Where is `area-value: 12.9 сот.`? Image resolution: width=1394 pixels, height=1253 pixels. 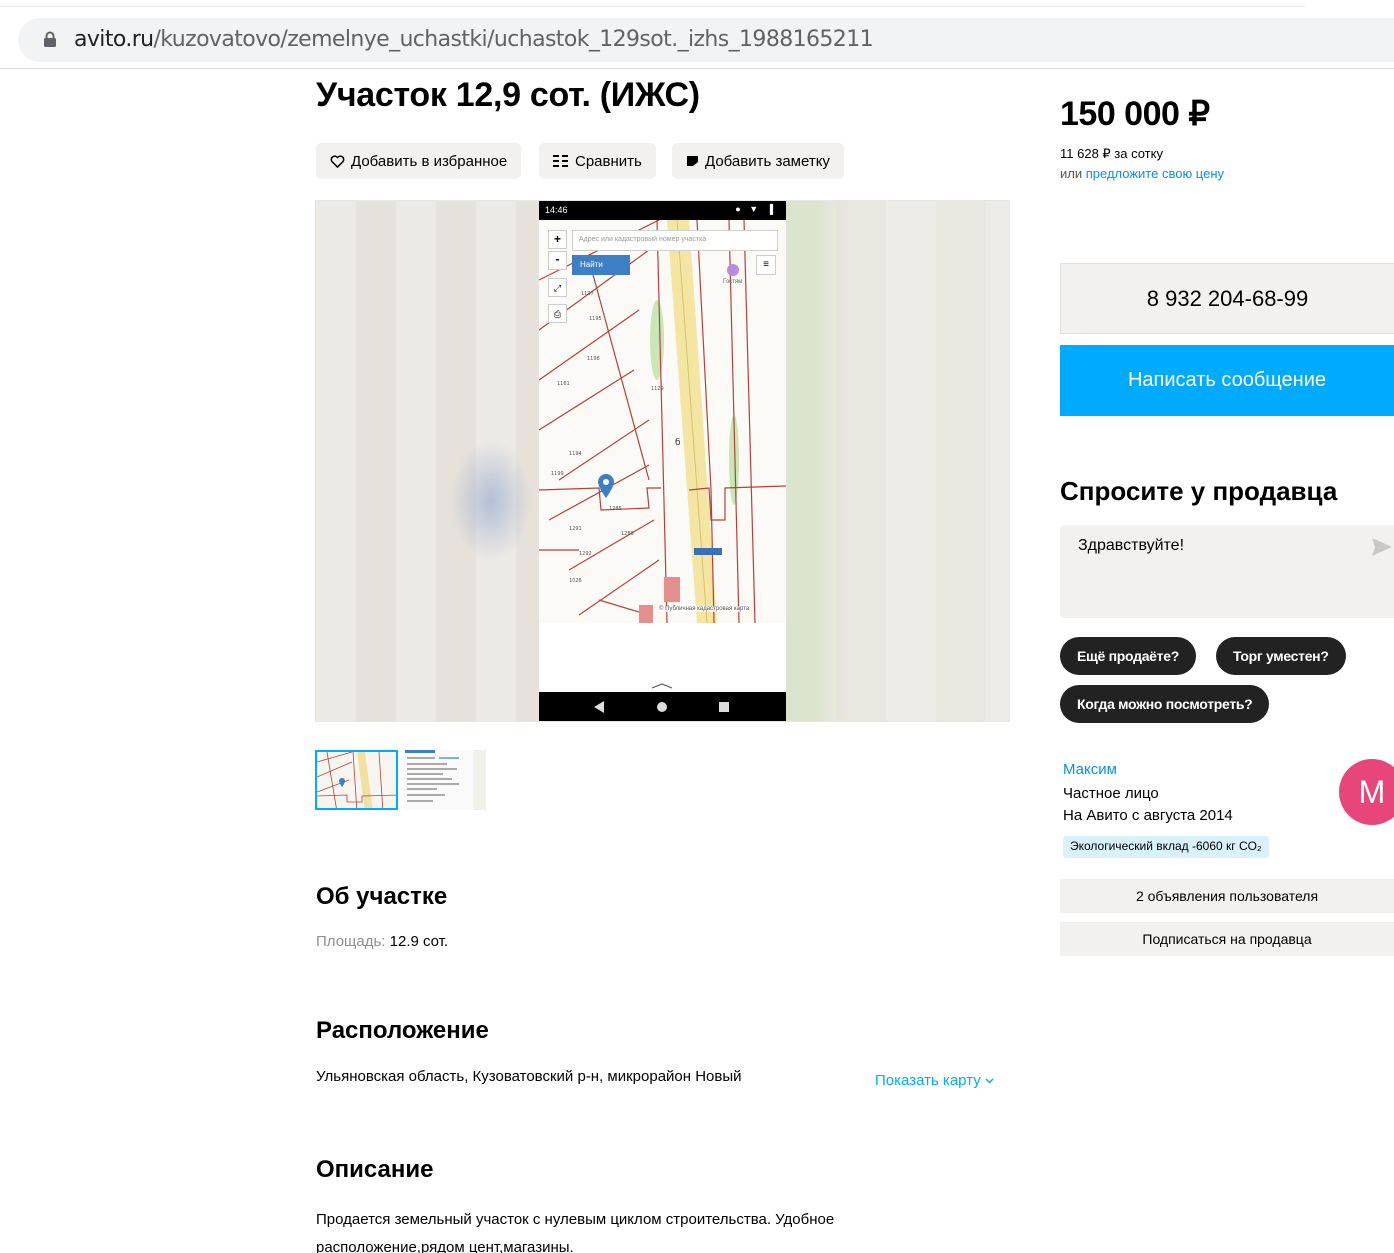
area-value: 12.9 сот. is located at coordinates (419, 941).